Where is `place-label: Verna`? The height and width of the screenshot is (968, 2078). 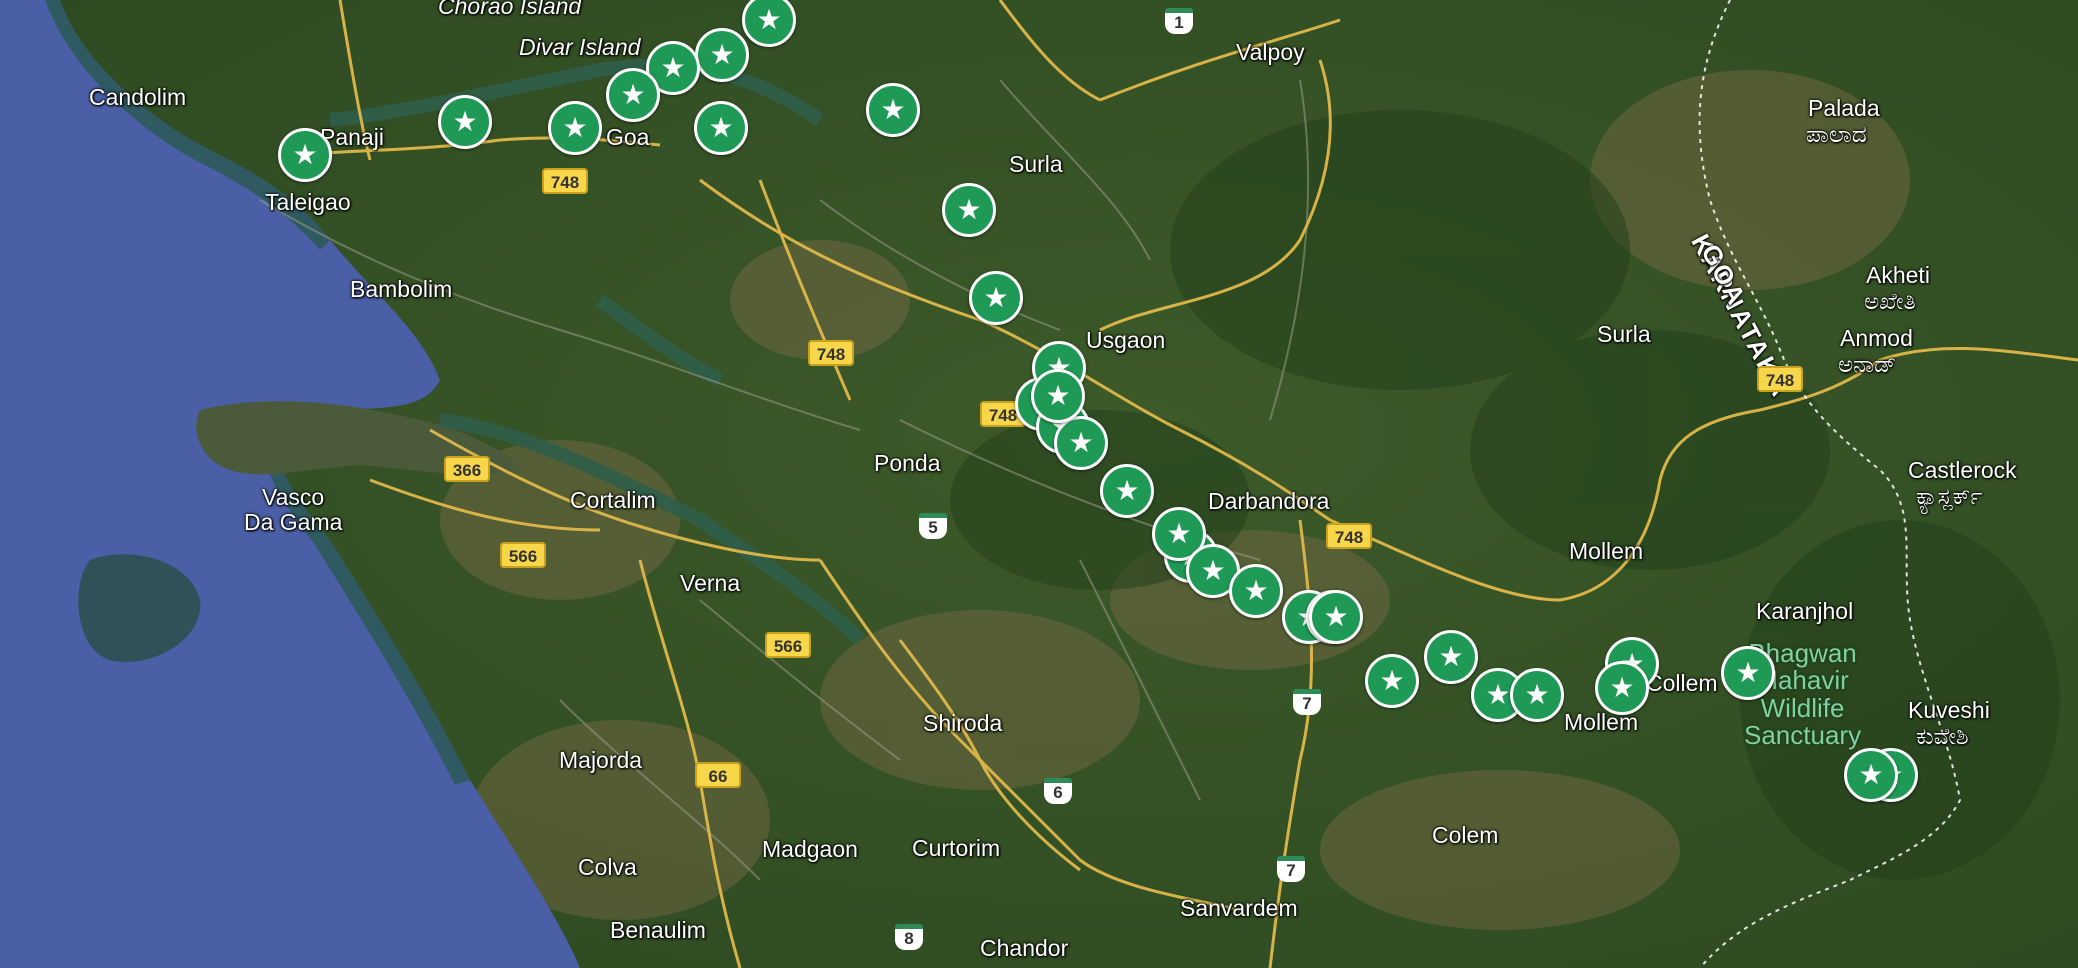 place-label: Verna is located at coordinates (710, 583).